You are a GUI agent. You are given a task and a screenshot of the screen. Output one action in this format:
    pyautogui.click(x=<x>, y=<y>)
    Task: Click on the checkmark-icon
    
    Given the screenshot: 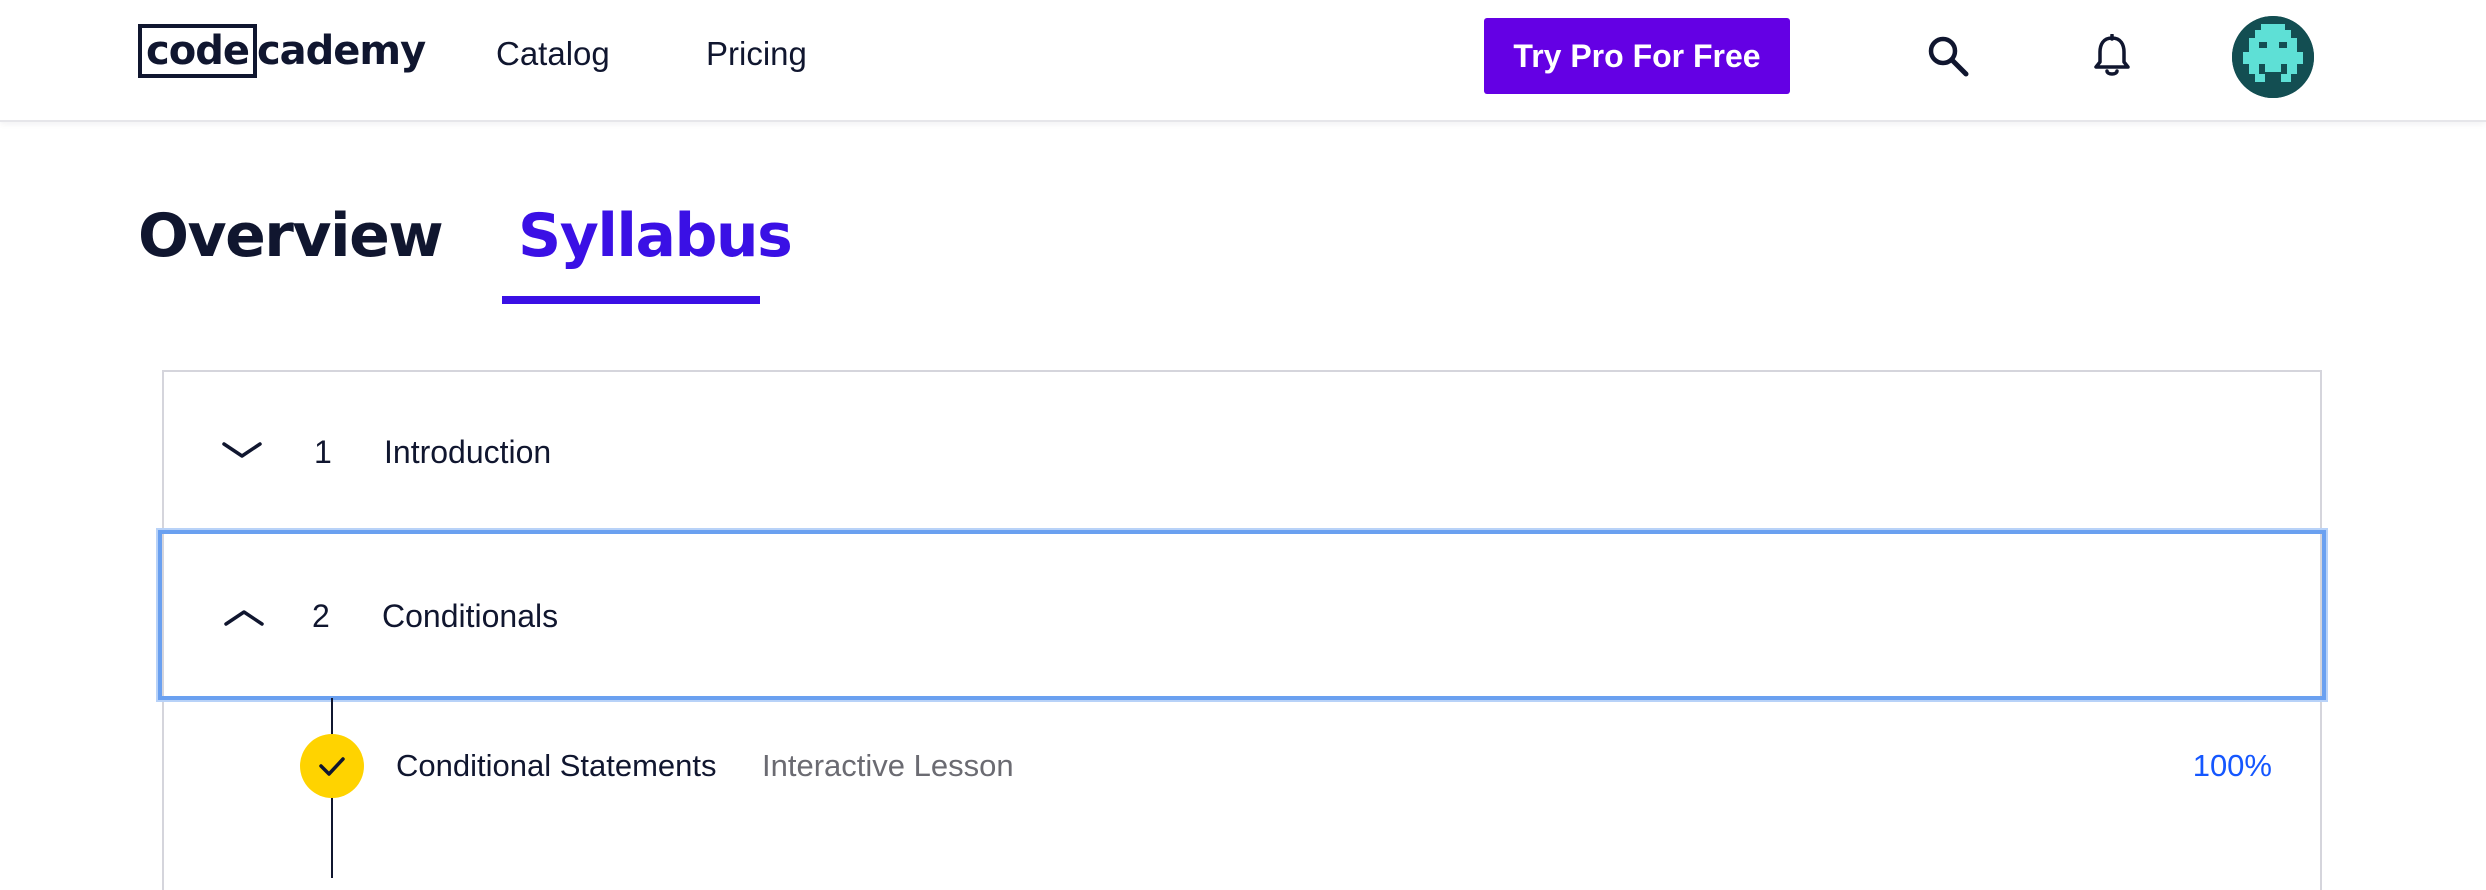 What is the action you would take?
    pyautogui.click(x=332, y=766)
    